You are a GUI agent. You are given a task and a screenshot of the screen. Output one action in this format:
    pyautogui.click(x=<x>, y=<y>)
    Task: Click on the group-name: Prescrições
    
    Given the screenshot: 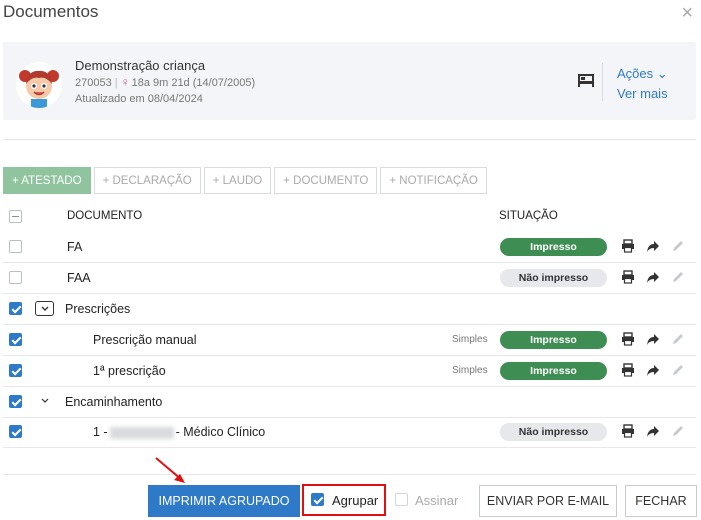 What is the action you would take?
    pyautogui.click(x=98, y=309)
    